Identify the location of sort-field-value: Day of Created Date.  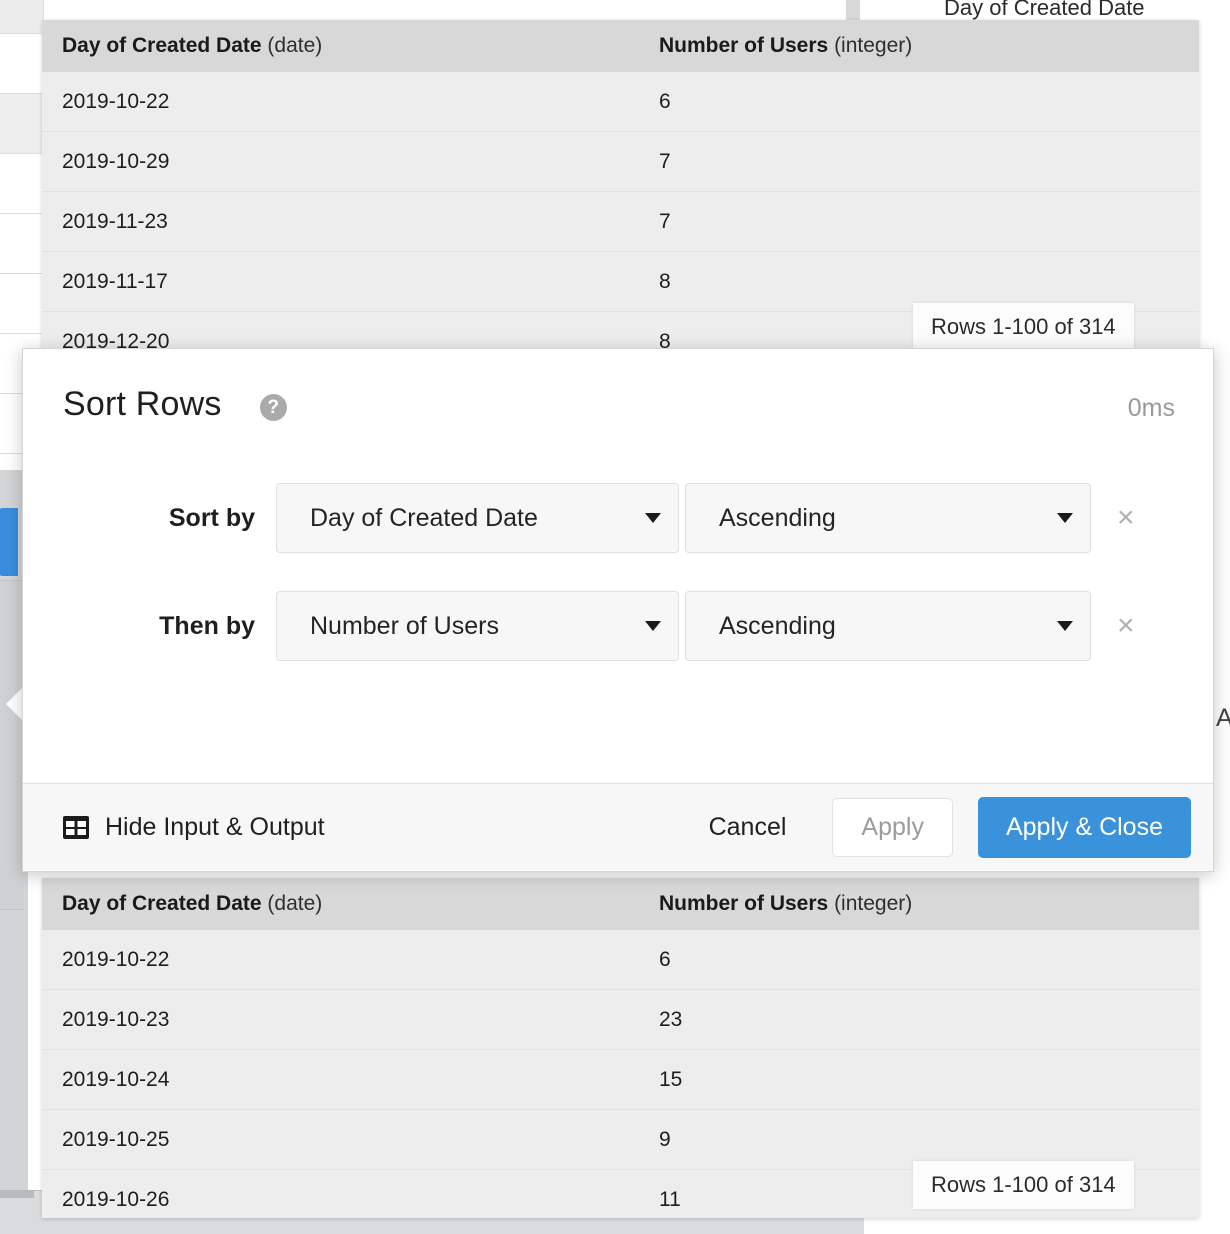
(424, 517).